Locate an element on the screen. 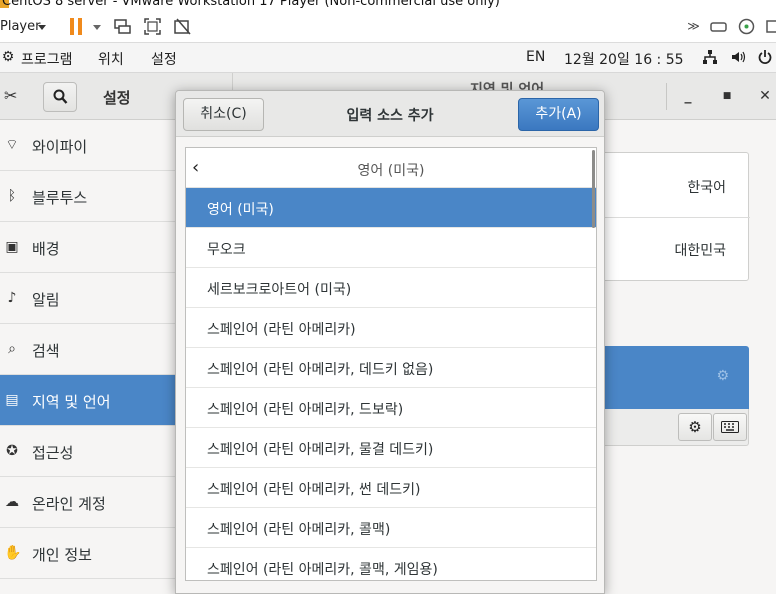 The image size is (776, 594). dialog-header: 취소(C) 입력 소스 추가 추가(A) is located at coordinates (390, 114).